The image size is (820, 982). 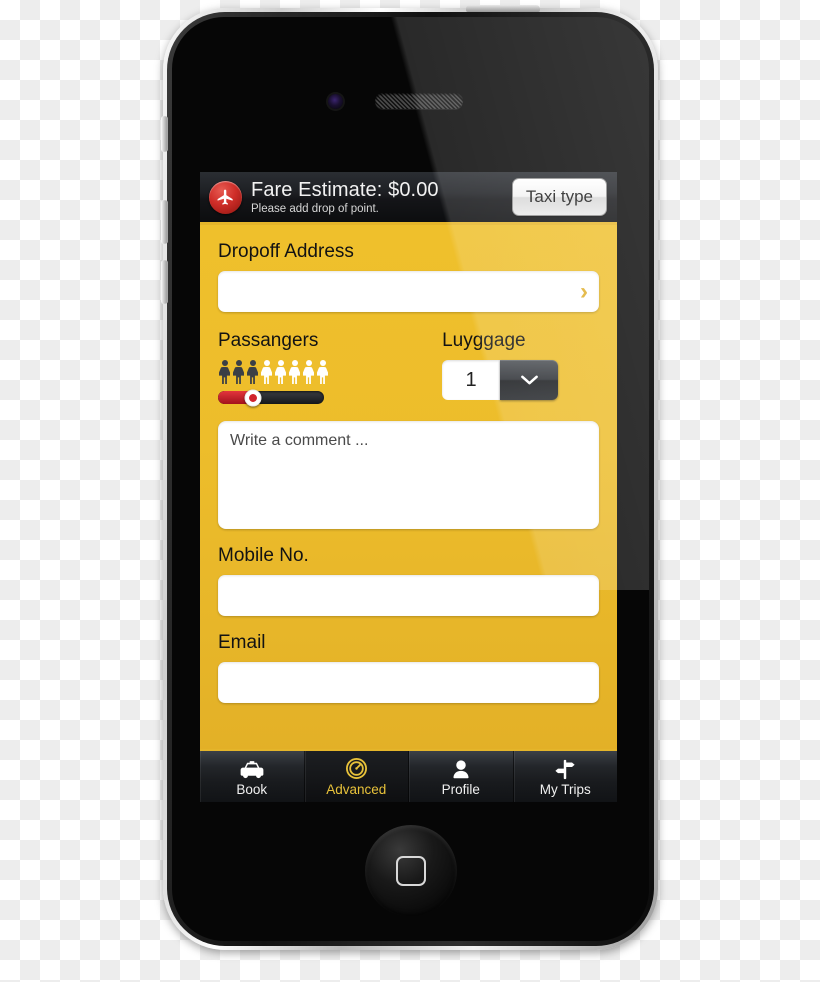 What do you see at coordinates (315, 209) in the screenshot?
I see `fare-estimate-subtitle: Please add drop of point.` at bounding box center [315, 209].